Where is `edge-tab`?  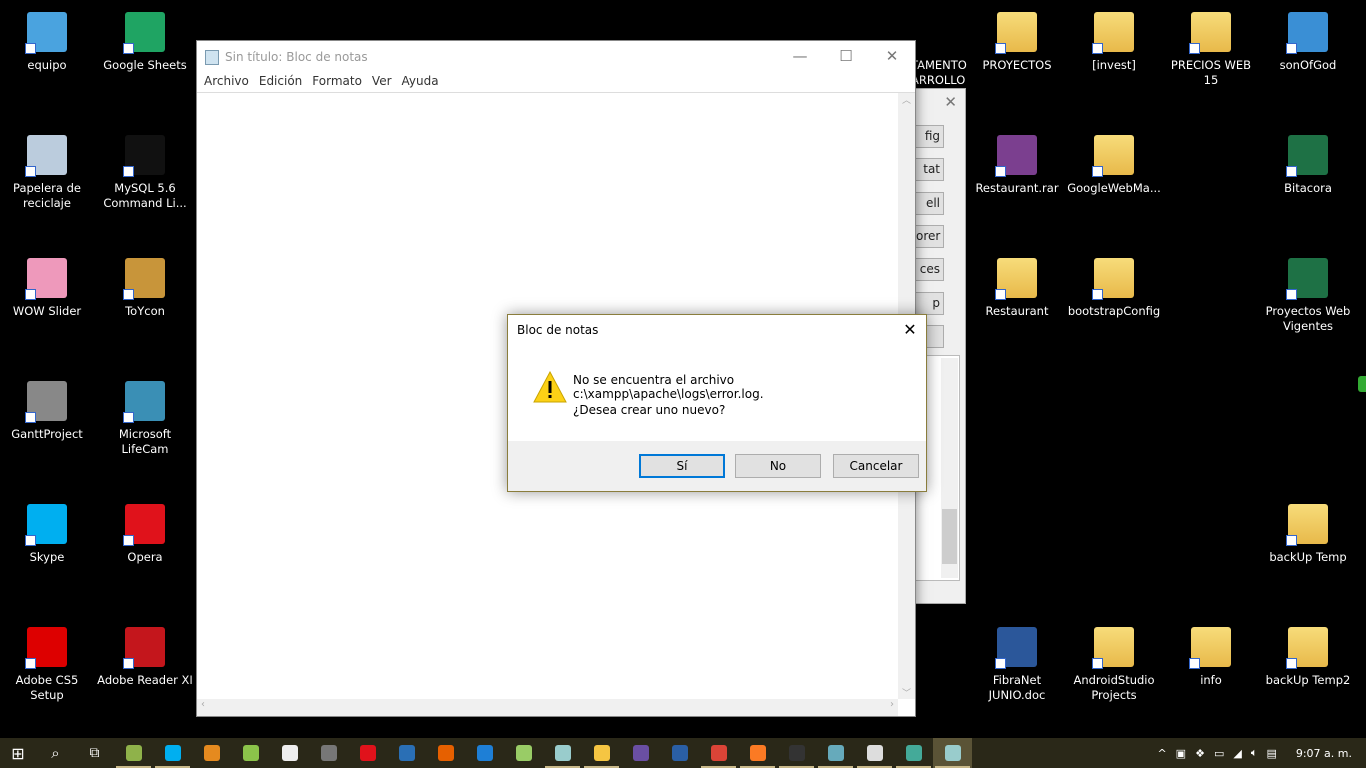
edge-tab is located at coordinates (1362, 384).